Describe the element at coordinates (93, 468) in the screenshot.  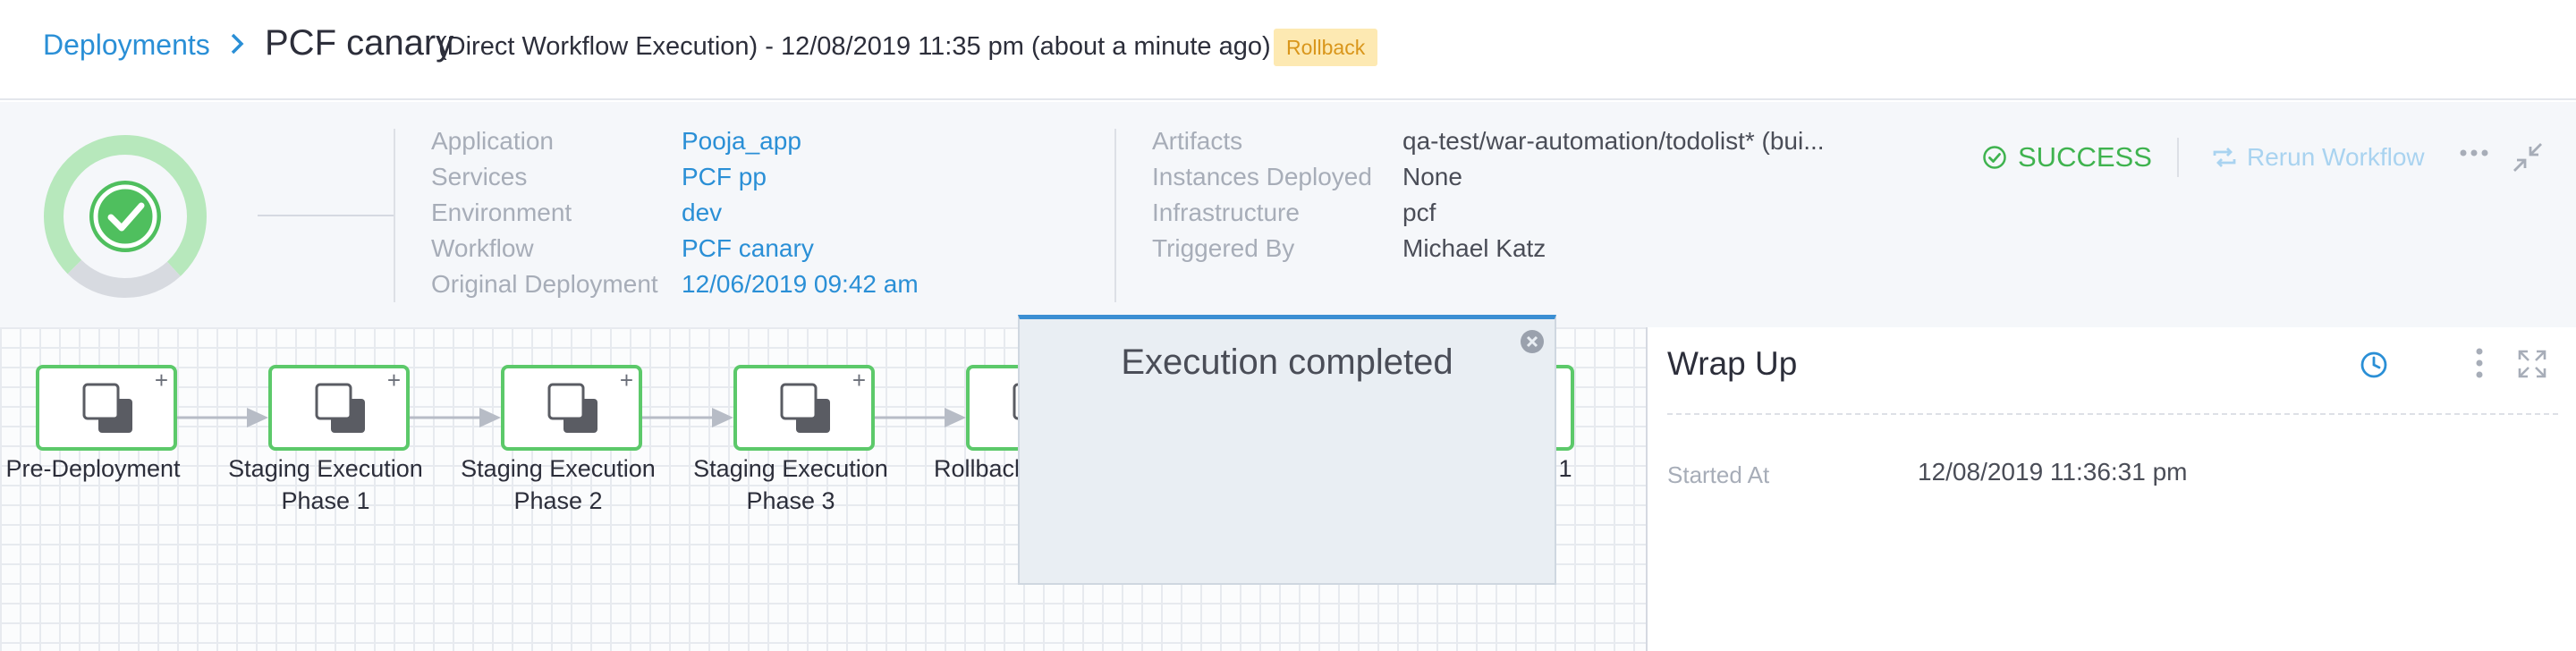
I see `pipeline-node-label: Pre-Deployment` at that location.